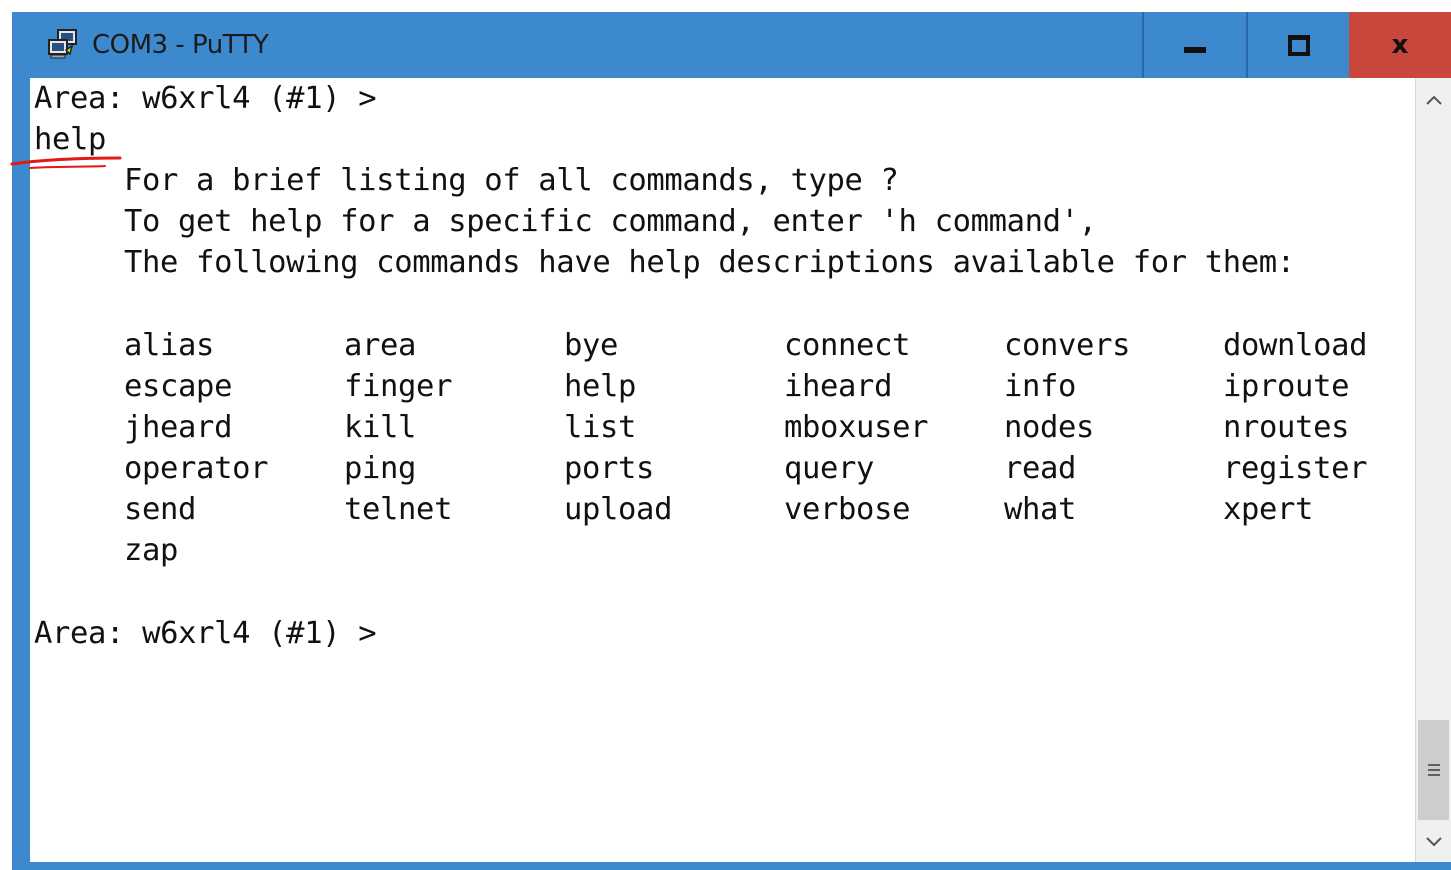  Describe the element at coordinates (1268, 509) in the screenshot. I see `command-item: xpert` at that location.